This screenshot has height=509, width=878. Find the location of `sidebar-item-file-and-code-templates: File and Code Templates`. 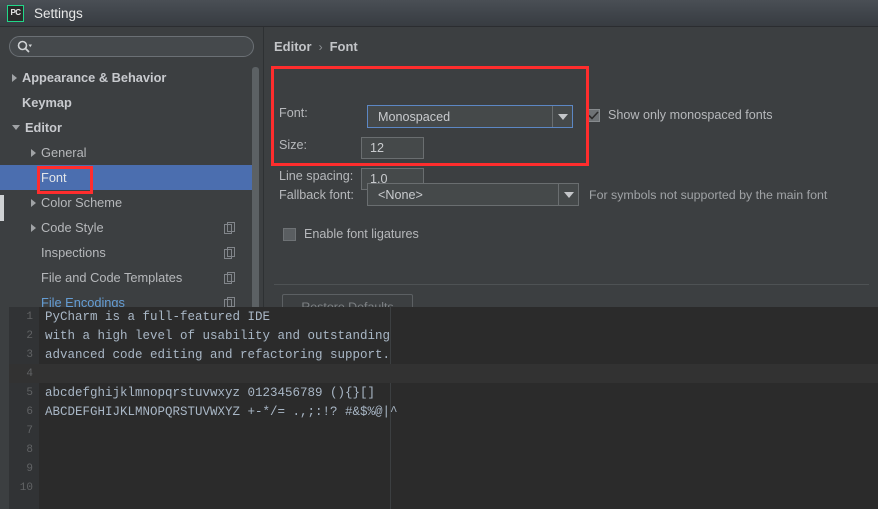

sidebar-item-file-and-code-templates: File and Code Templates is located at coordinates (126, 277).